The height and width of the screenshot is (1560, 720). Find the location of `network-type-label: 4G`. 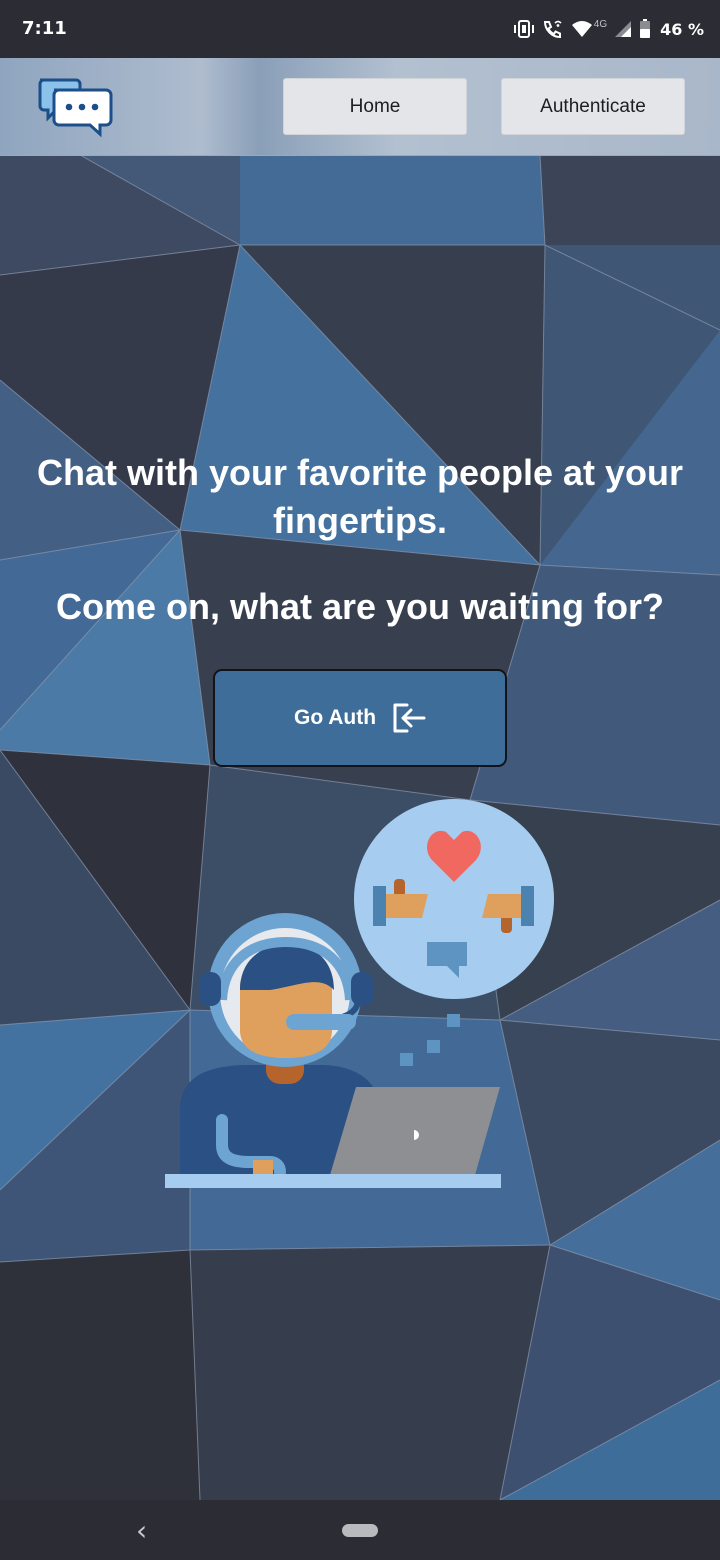

network-type-label: 4G is located at coordinates (600, 24).